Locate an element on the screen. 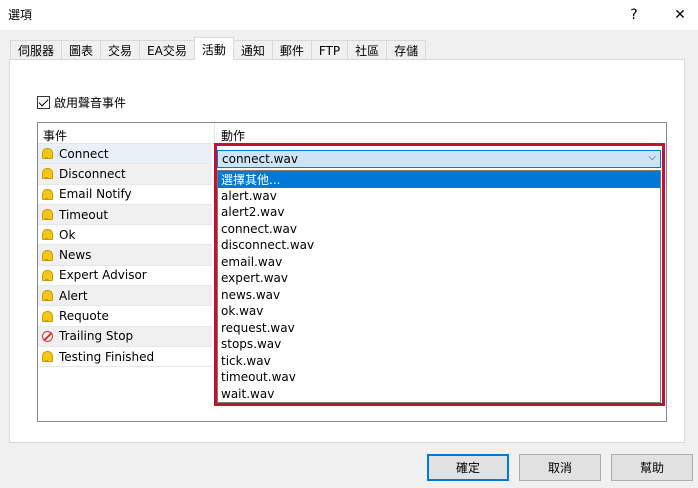 The height and width of the screenshot is (488, 698). combobox-value: connect.wav is located at coordinates (260, 159).